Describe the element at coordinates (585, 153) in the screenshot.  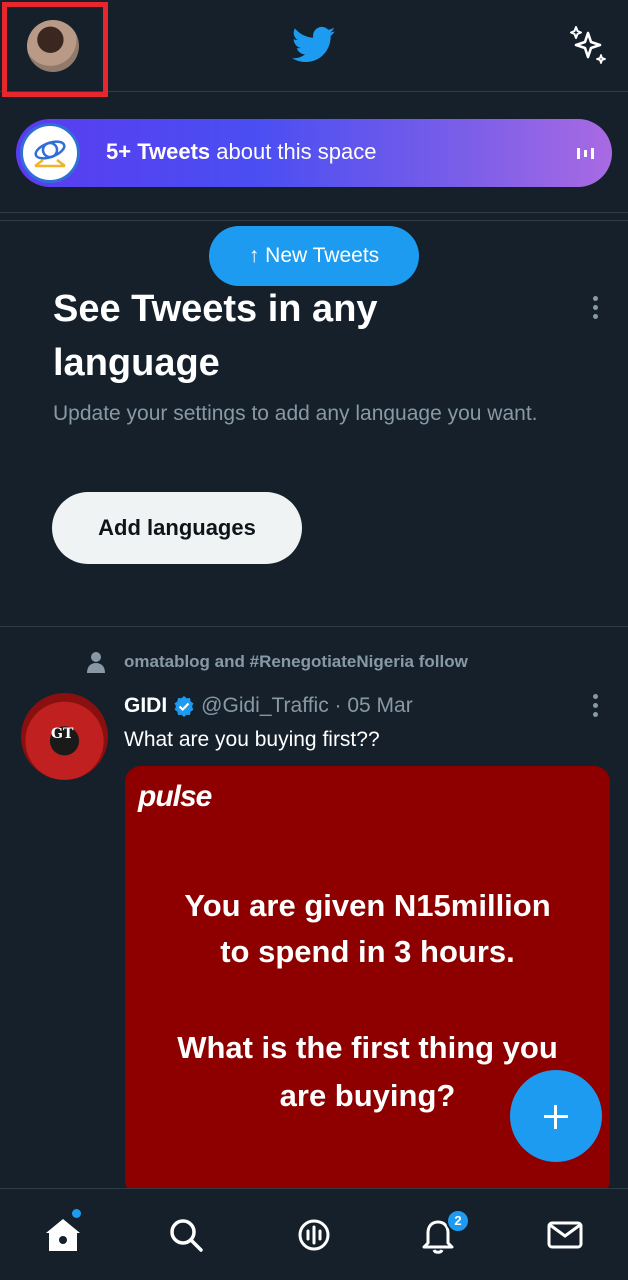
I see `audio-bars-icon` at that location.